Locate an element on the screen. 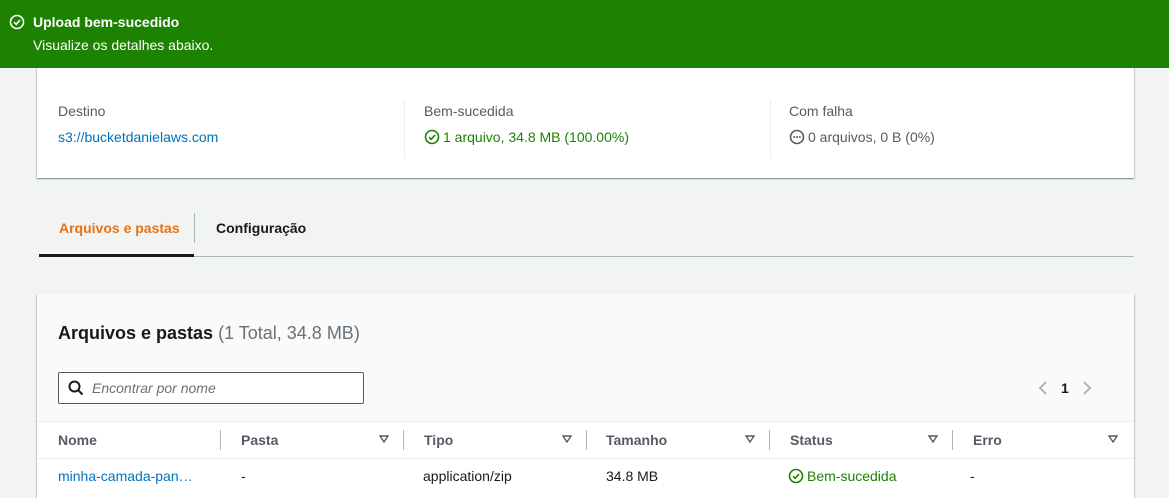  succeeded-value: 1 arquivo, 34.8 MB (100.00%) is located at coordinates (526, 137).